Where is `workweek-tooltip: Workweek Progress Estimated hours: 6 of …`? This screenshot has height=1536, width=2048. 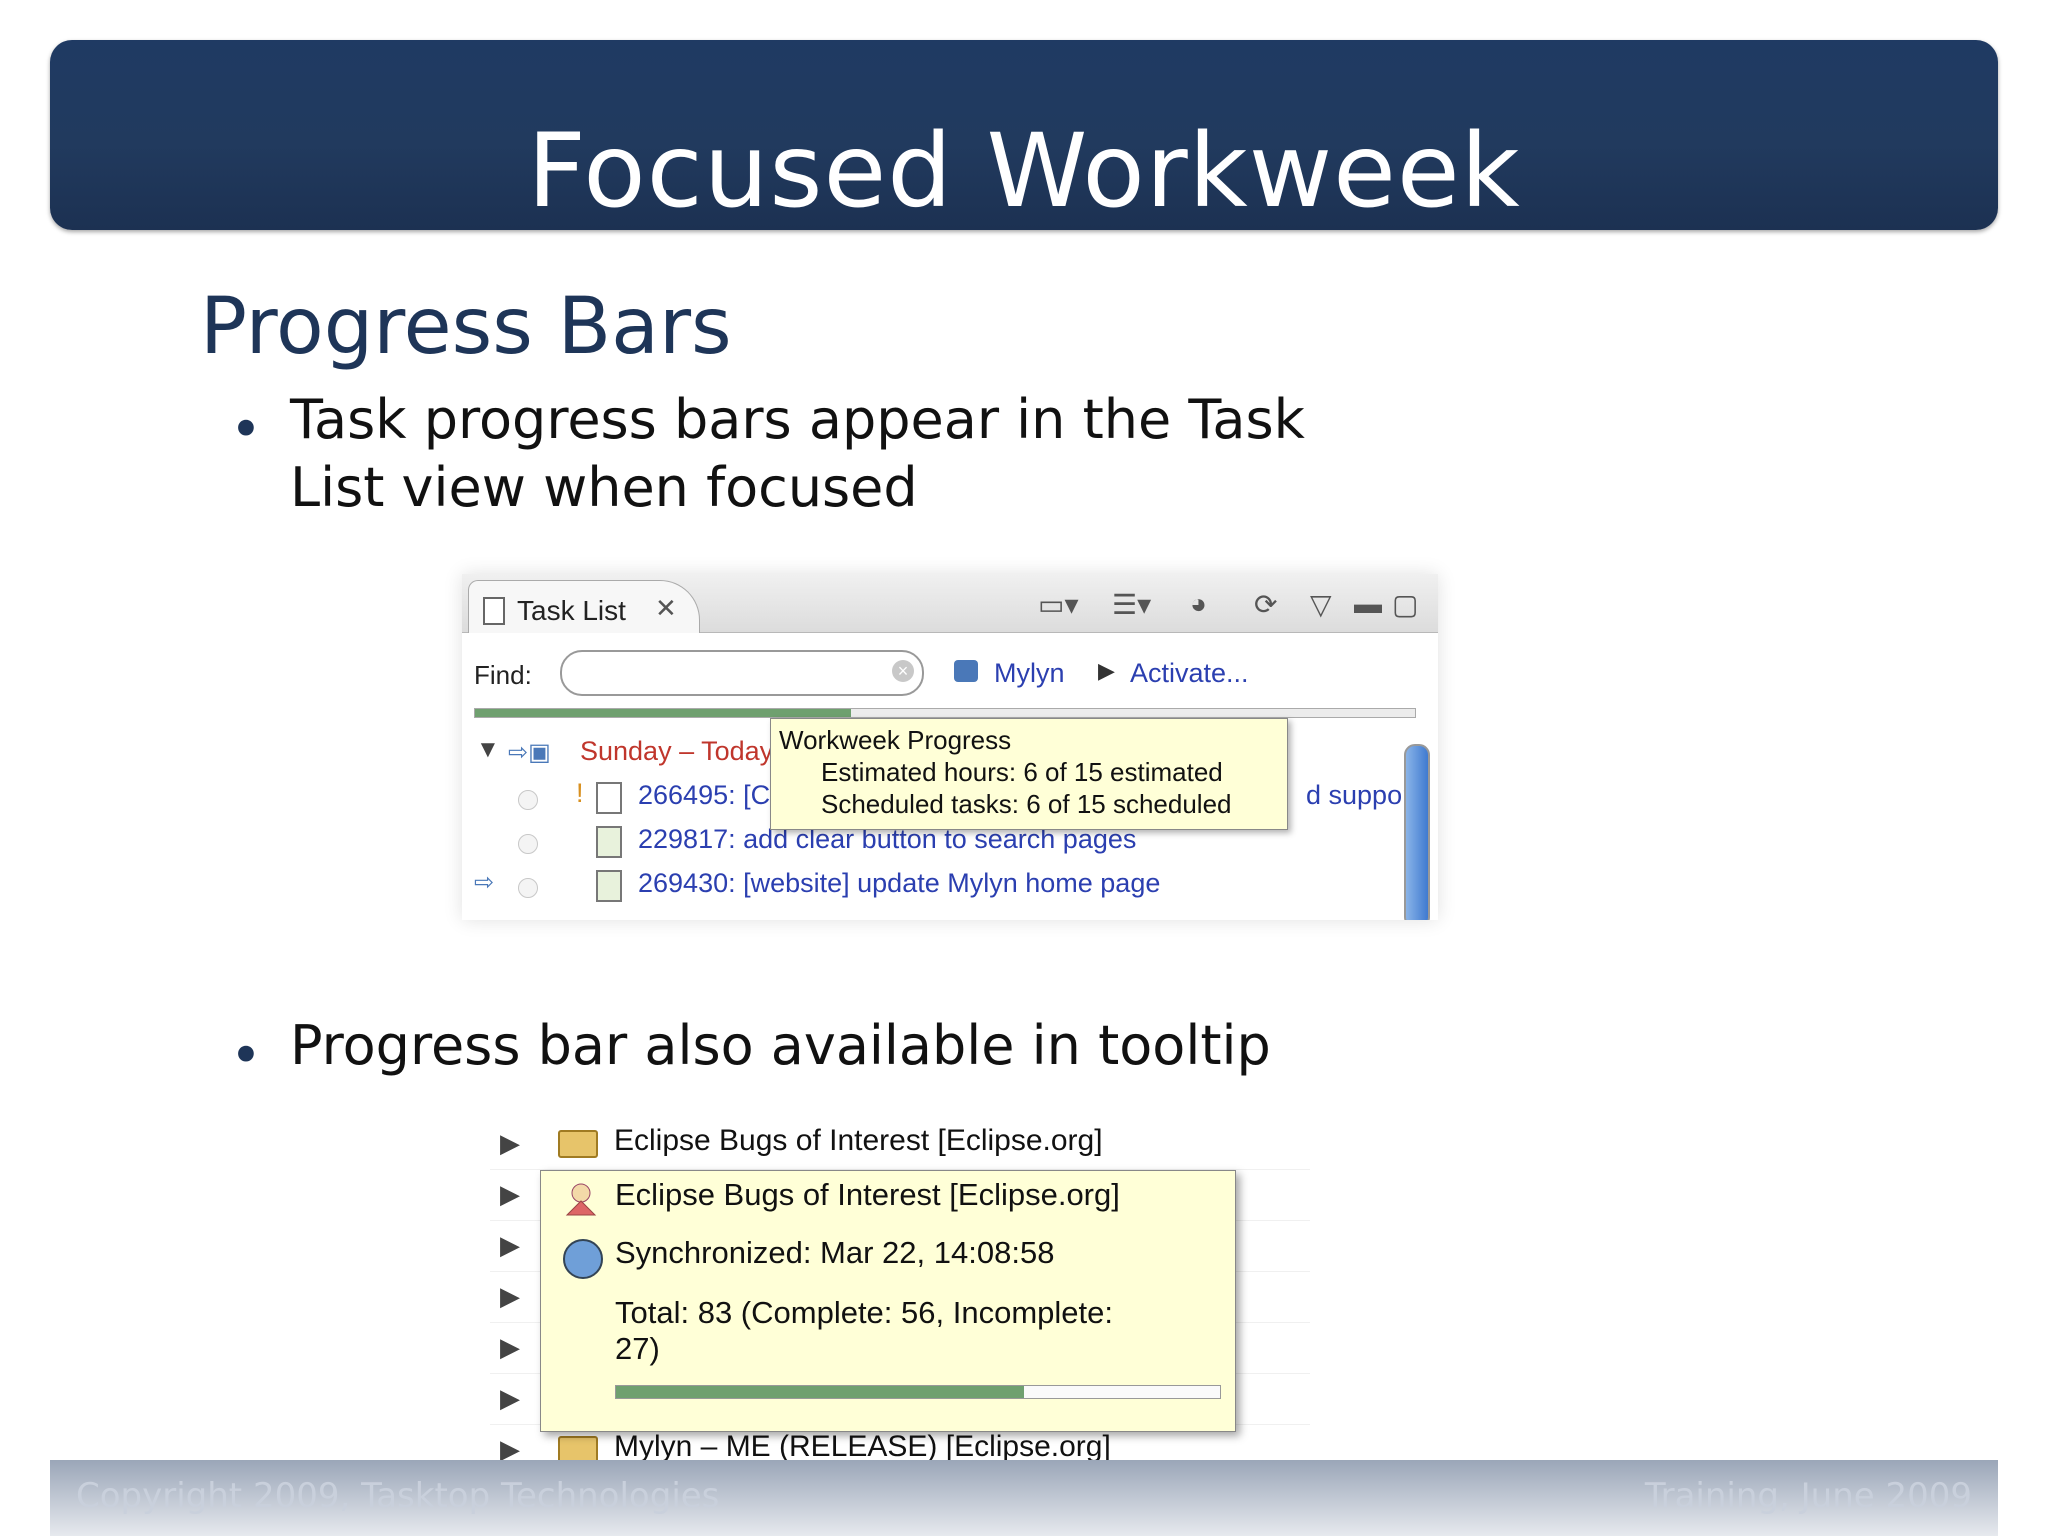 workweek-tooltip: Workweek Progress Estimated hours: 6 of … is located at coordinates (1029, 774).